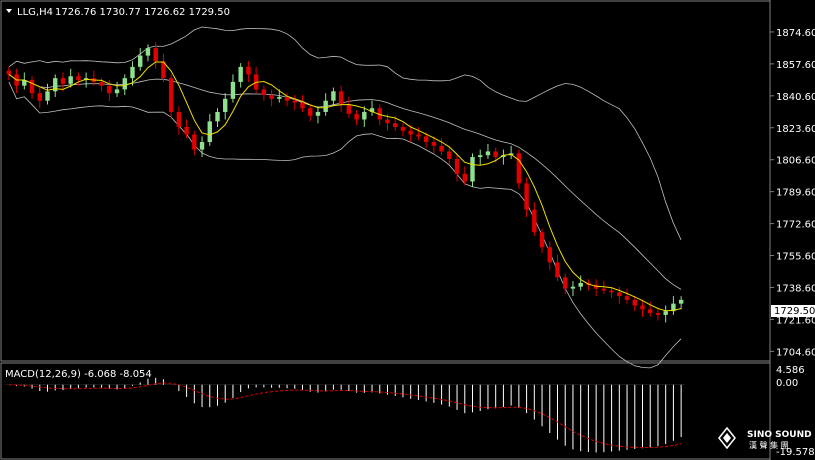  What do you see at coordinates (795, 193) in the screenshot?
I see `price-tick-label: 1789.60` at bounding box center [795, 193].